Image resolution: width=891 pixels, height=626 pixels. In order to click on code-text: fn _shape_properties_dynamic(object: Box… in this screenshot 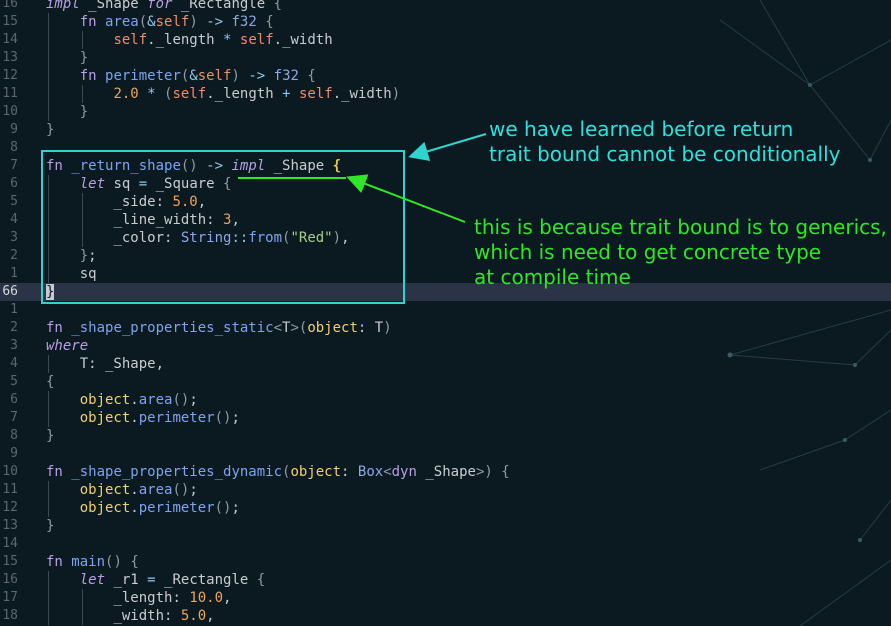, I will do `click(278, 472)`.